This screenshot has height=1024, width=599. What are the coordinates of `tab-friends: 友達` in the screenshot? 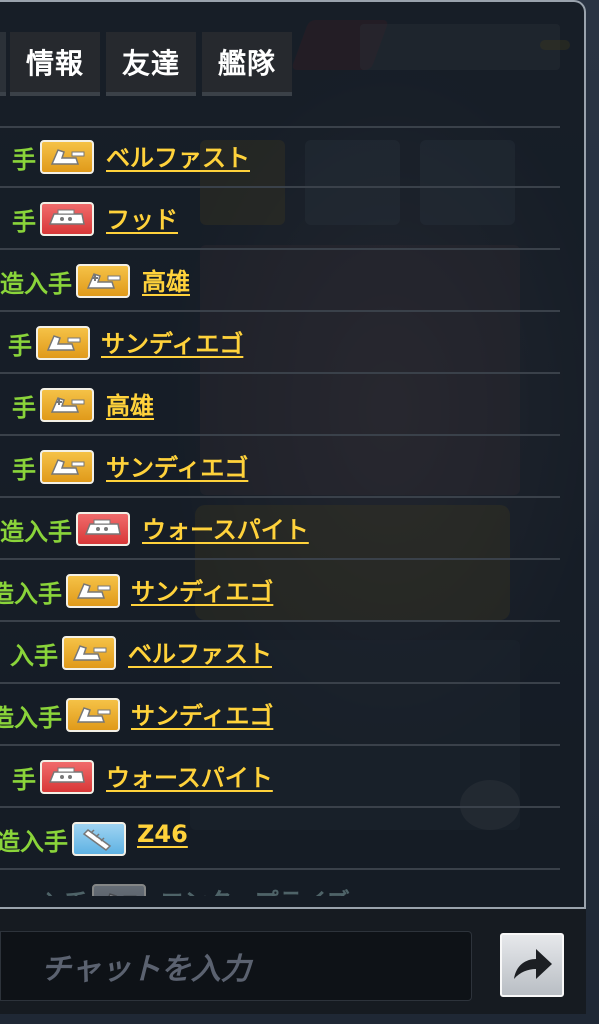 It's located at (151, 64).